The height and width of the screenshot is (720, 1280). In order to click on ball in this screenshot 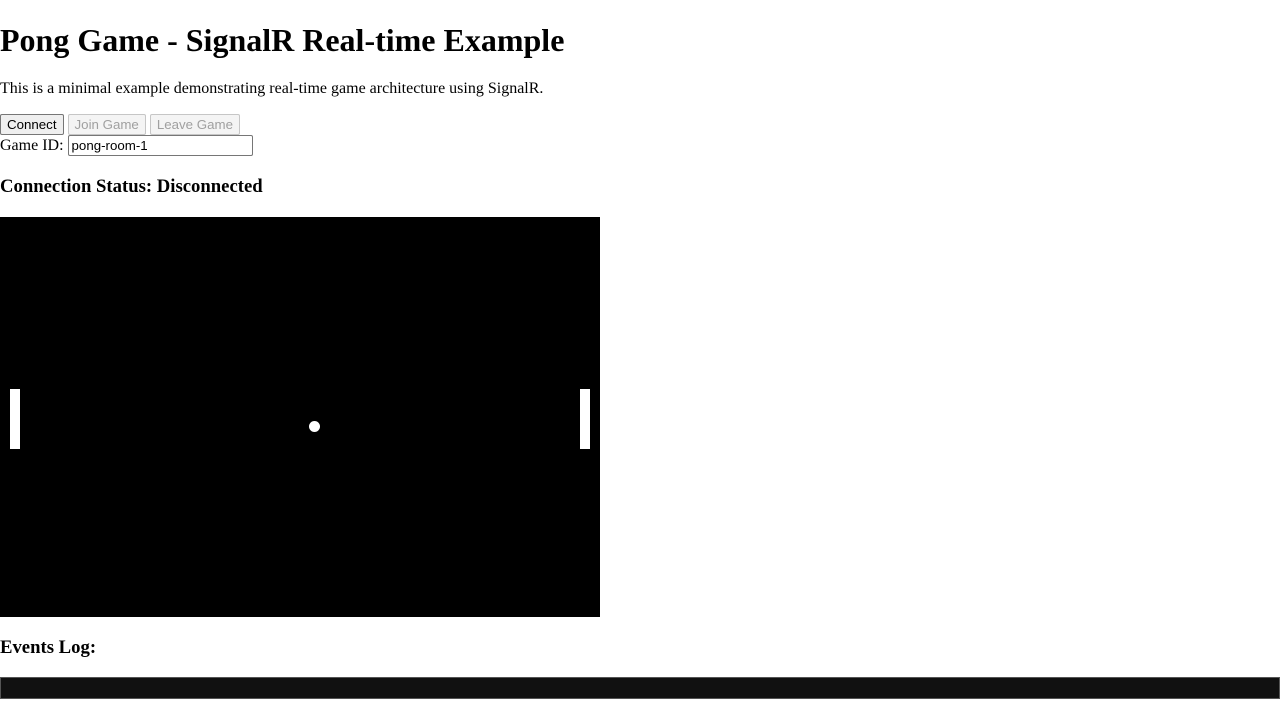, I will do `click(314, 426)`.